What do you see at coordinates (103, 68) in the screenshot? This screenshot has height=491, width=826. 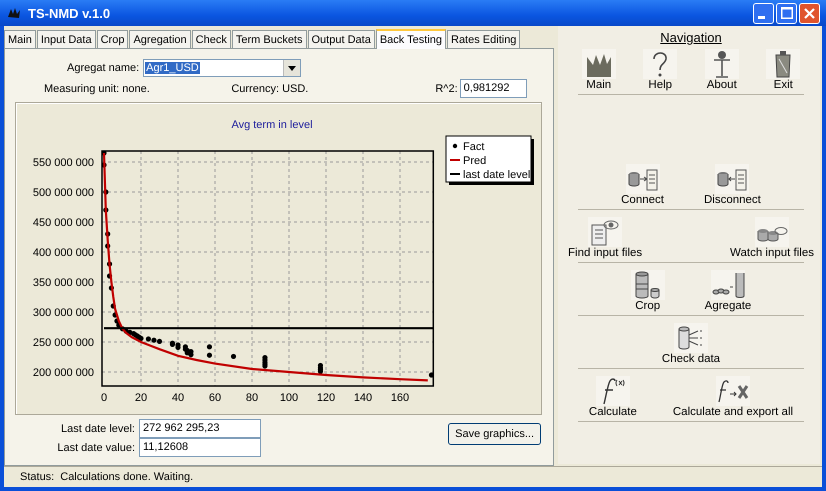 I see `agregat-label: Agregat name:` at bounding box center [103, 68].